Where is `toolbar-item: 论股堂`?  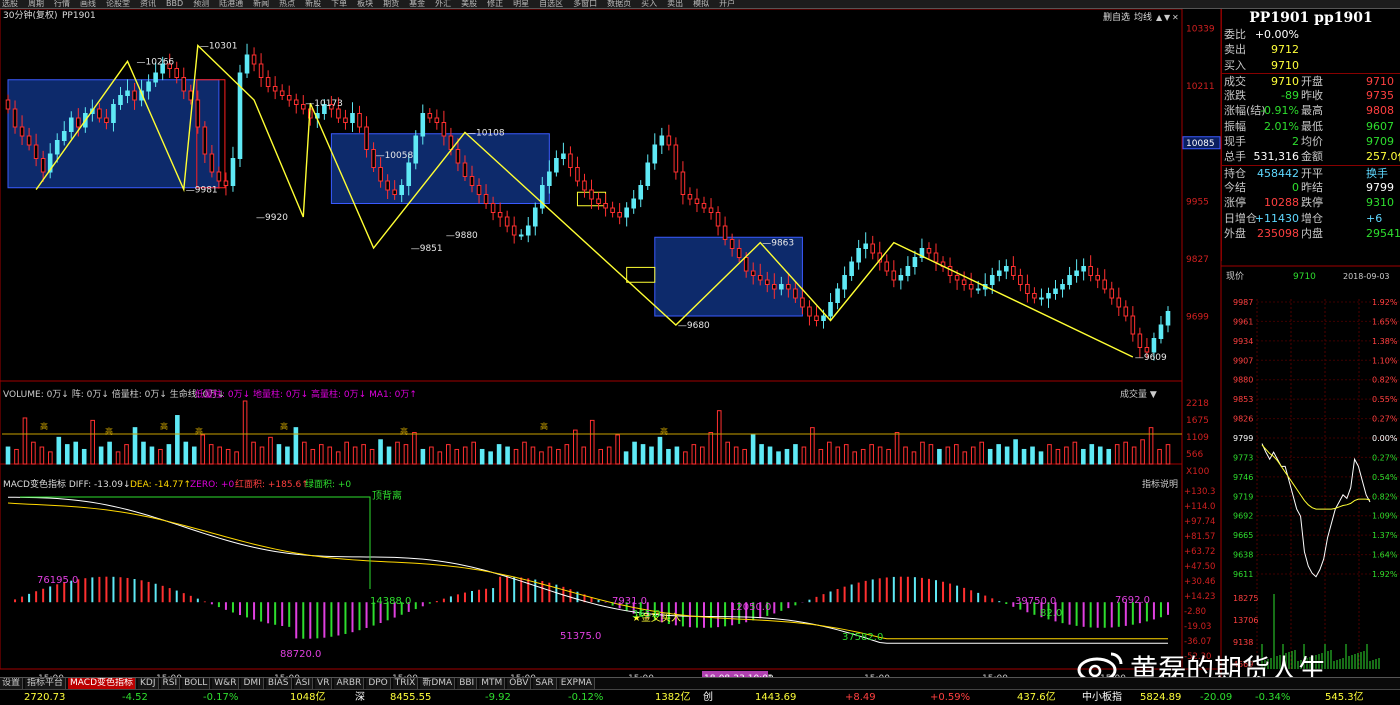
toolbar-item: 论股堂 is located at coordinates (118, 4).